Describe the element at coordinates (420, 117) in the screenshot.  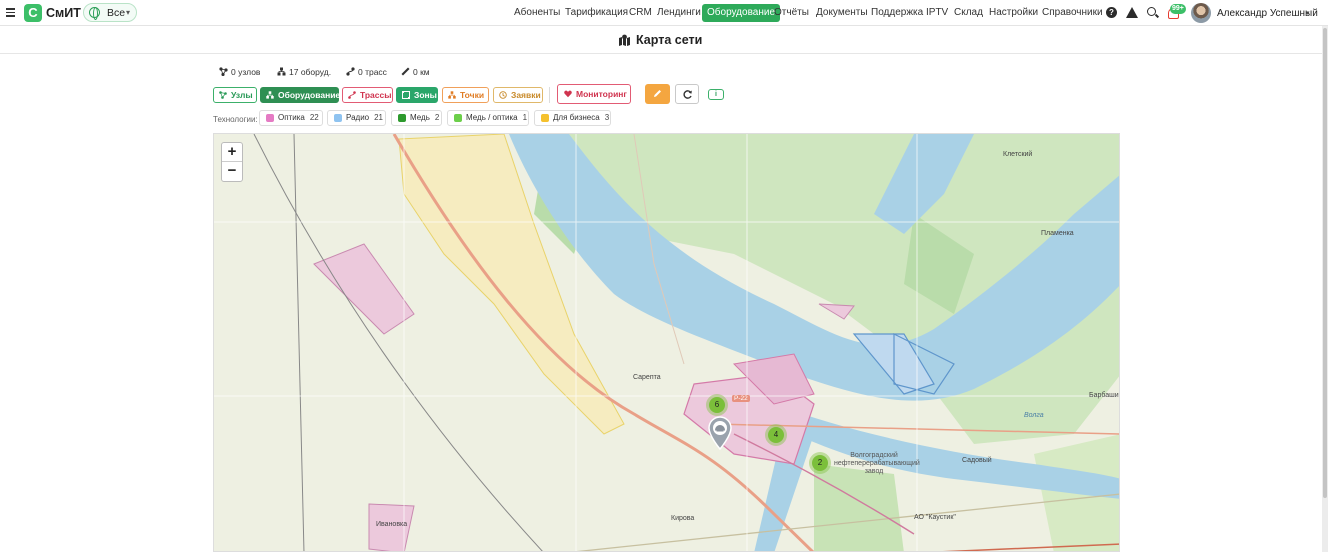
I see `tech-name: Медь` at that location.